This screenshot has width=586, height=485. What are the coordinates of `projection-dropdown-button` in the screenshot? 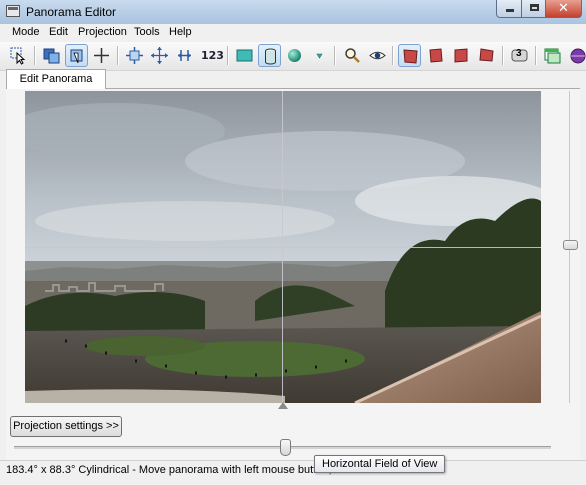 It's located at (319, 55).